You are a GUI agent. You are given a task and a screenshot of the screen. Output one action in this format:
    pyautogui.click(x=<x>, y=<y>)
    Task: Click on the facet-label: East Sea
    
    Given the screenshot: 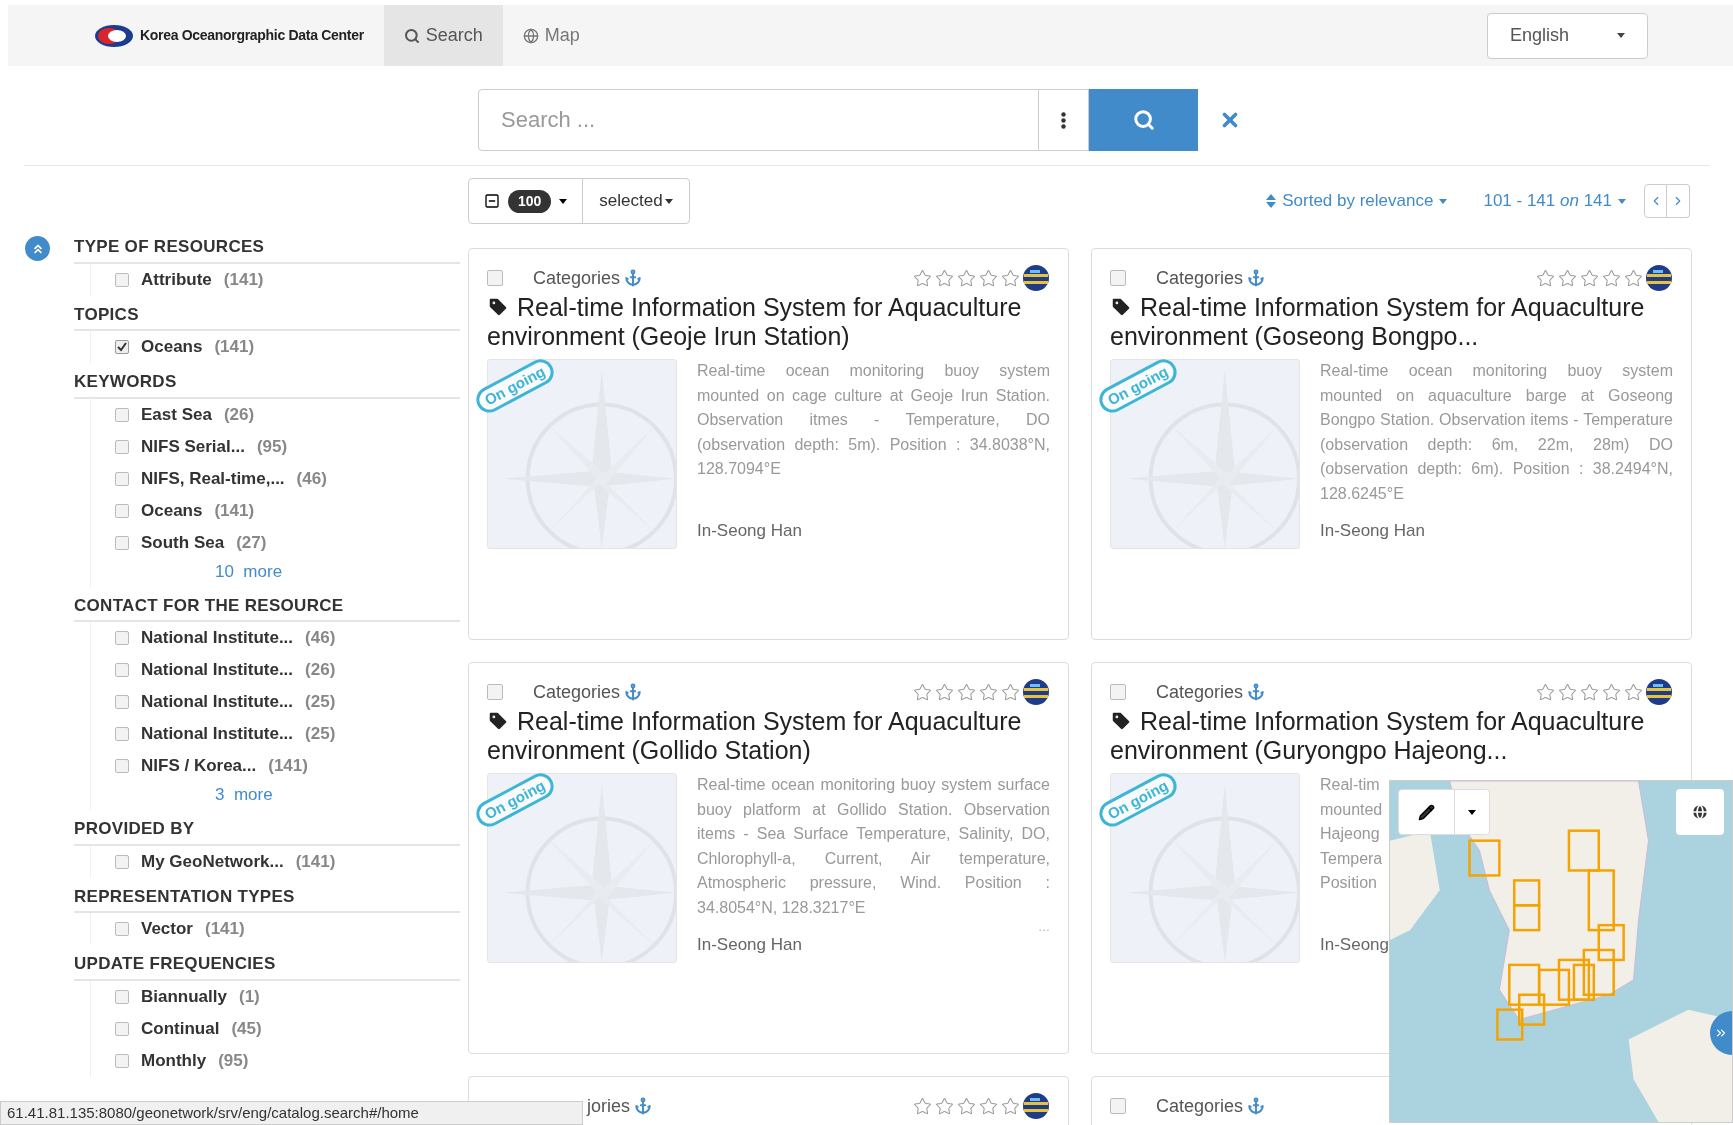 What is the action you would take?
    pyautogui.click(x=176, y=414)
    